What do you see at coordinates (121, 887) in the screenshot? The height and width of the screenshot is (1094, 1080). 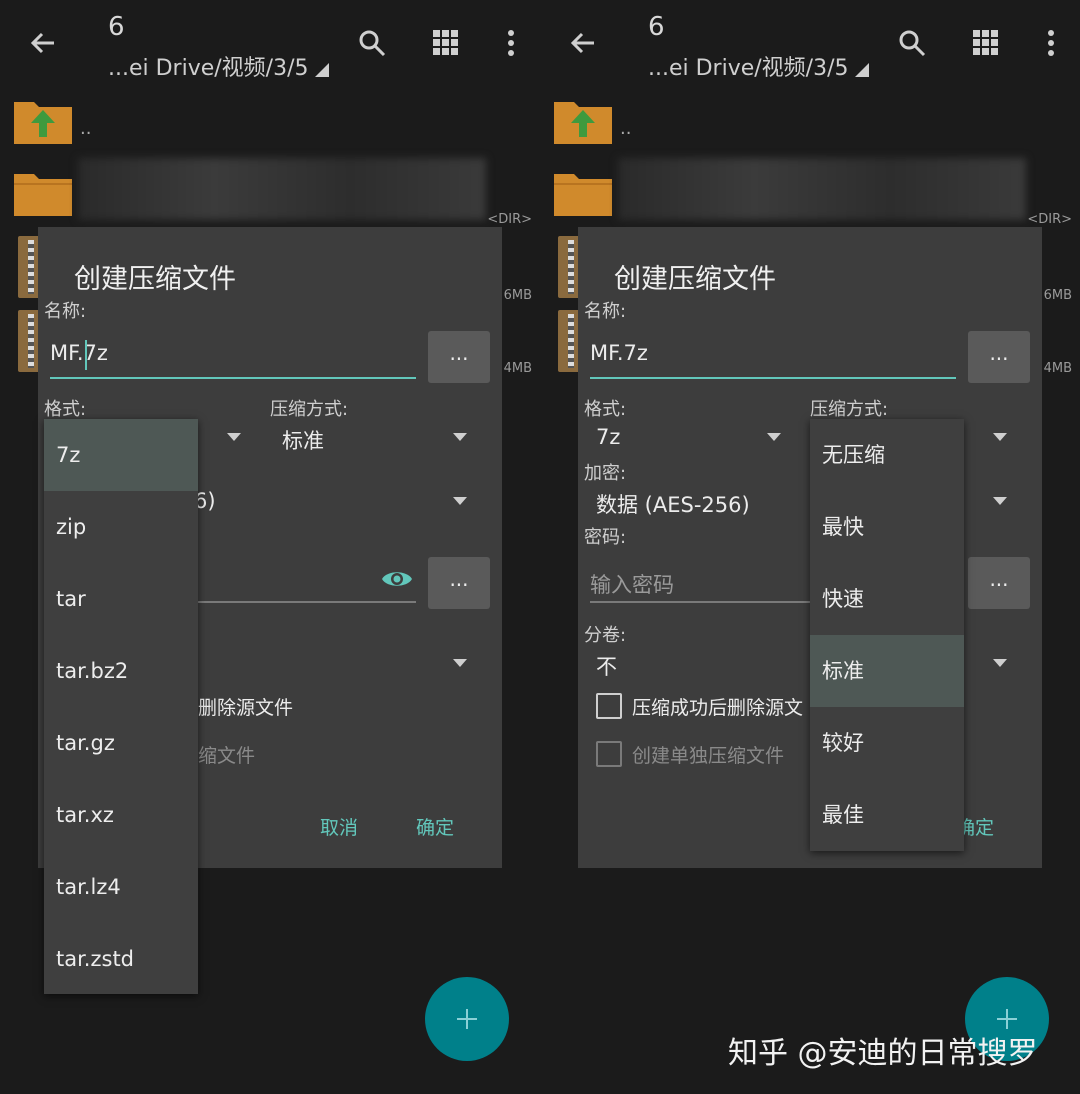 I see `format-option: tar.lz4` at bounding box center [121, 887].